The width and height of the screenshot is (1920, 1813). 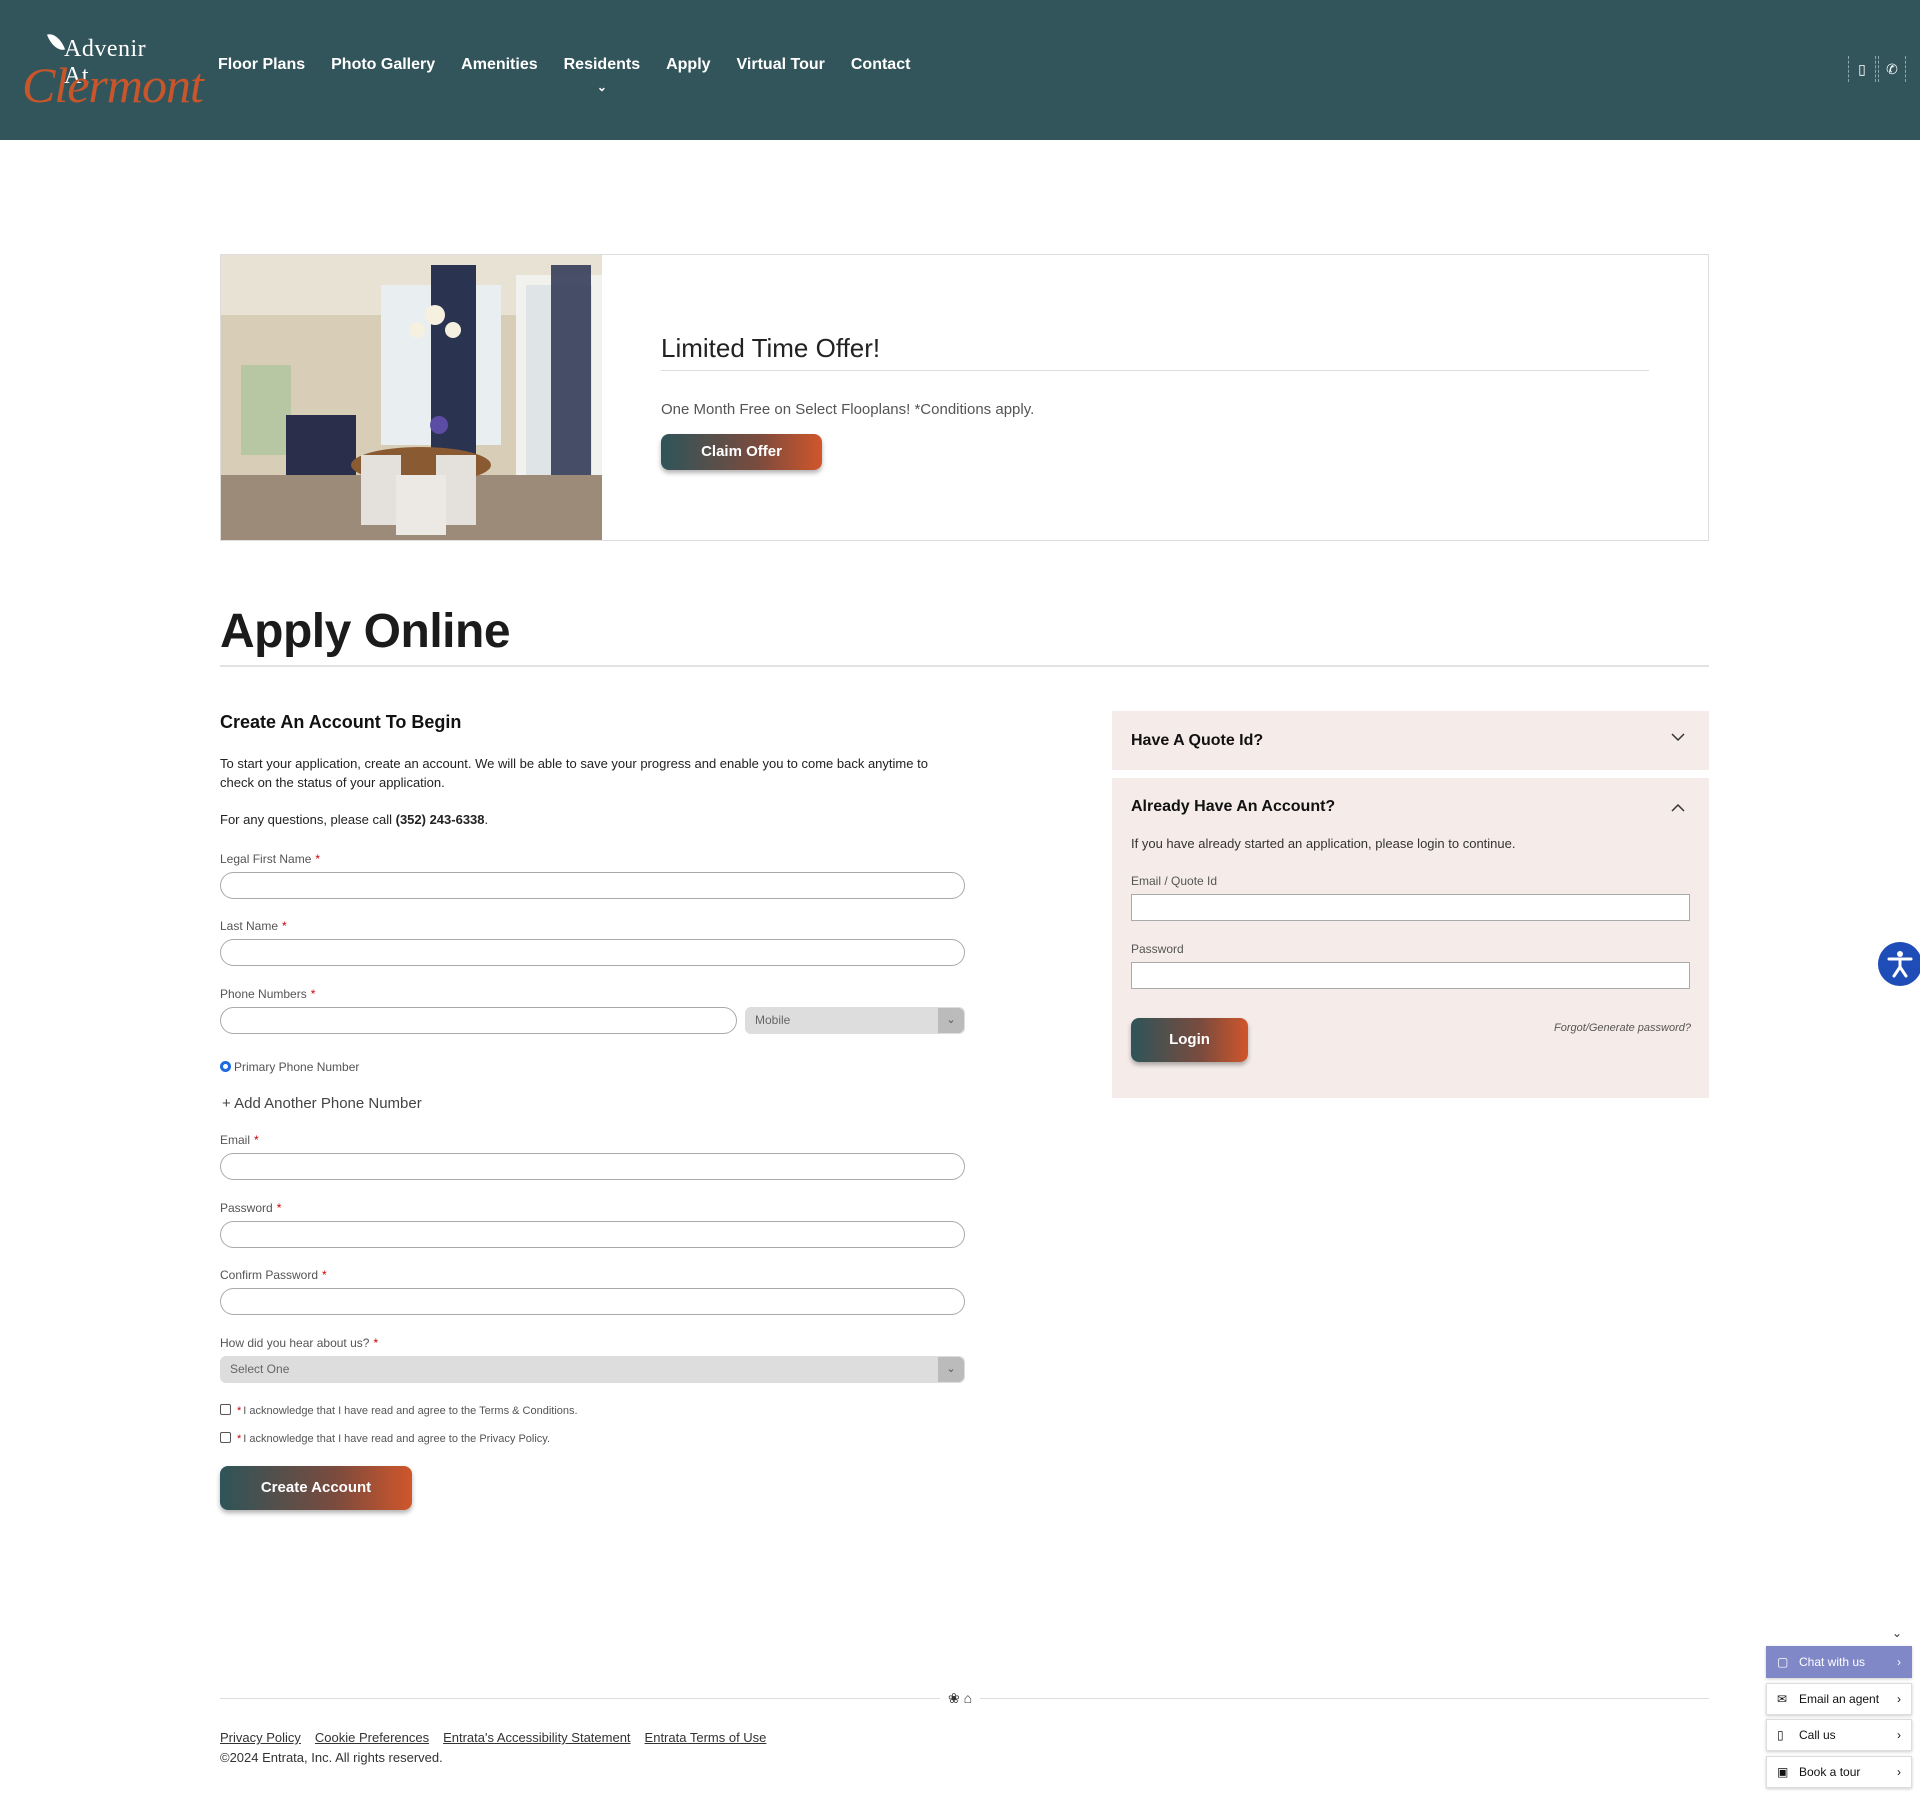 What do you see at coordinates (706, 1737) in the screenshot?
I see `terms-of-use-link: Entrata Terms of Use` at bounding box center [706, 1737].